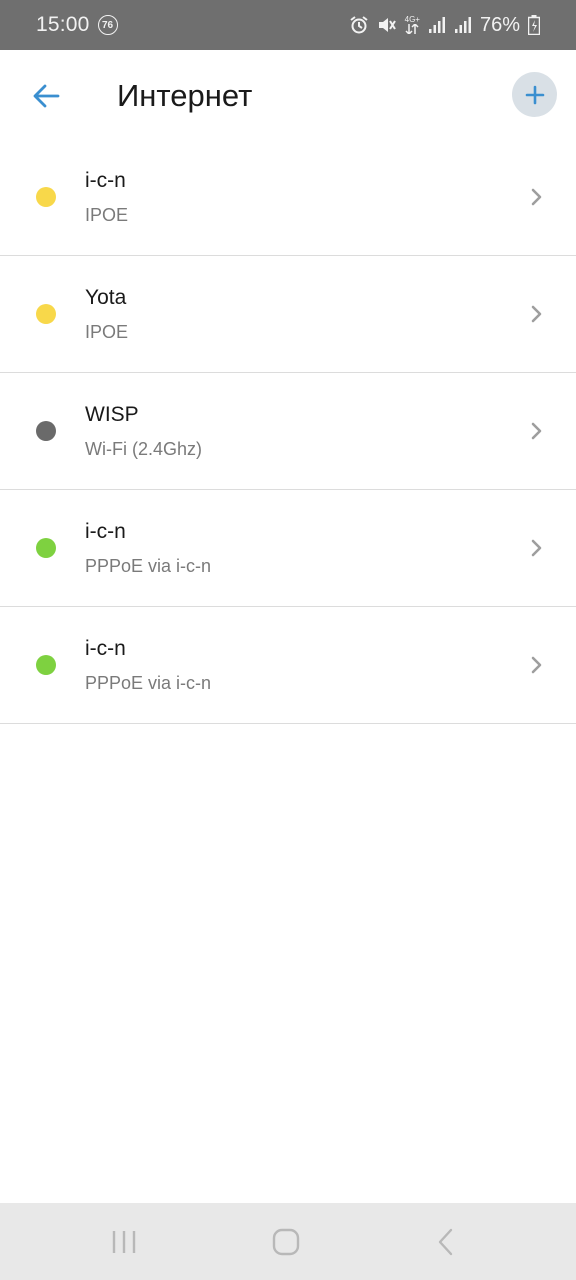  I want to click on connection-item: WISP Wi-Fi (2.4Ghz), so click(288, 431).